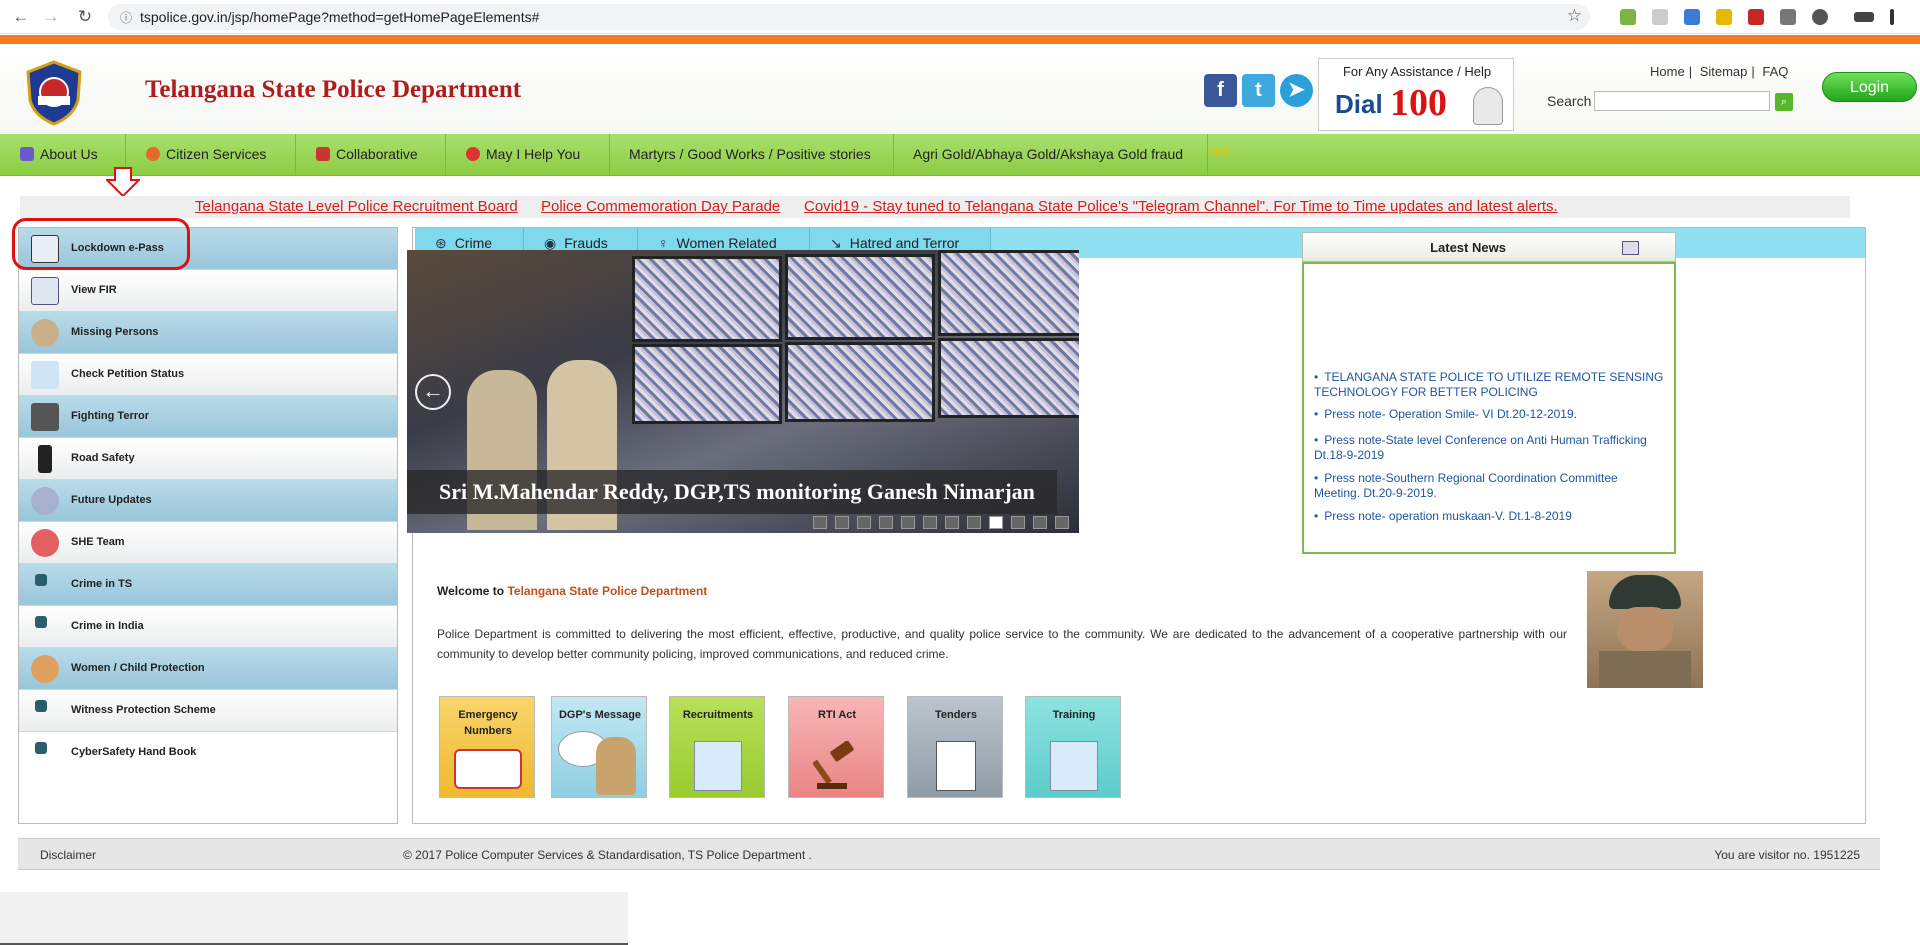 Image resolution: width=1920 pixels, height=945 pixels. What do you see at coordinates (660, 206) in the screenshot?
I see `ticker-link: Police Commemoration Day Parade` at bounding box center [660, 206].